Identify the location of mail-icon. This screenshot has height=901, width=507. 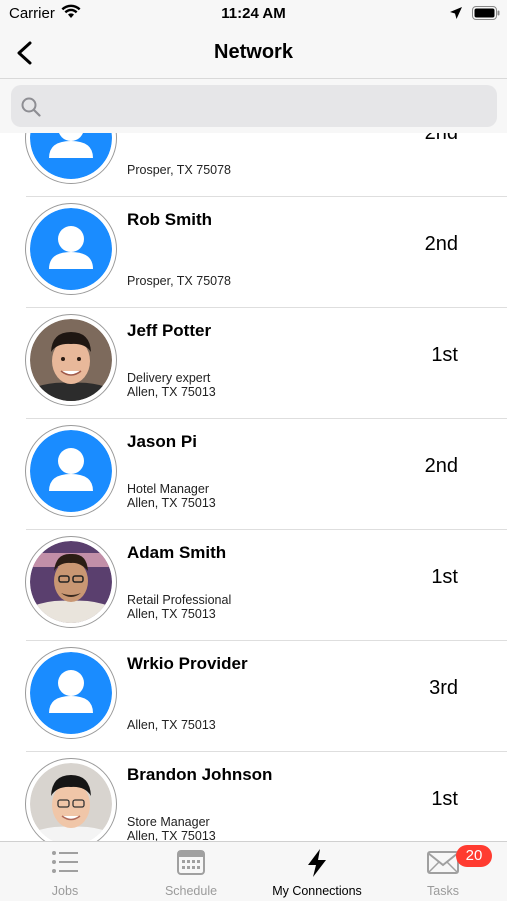
(443, 862).